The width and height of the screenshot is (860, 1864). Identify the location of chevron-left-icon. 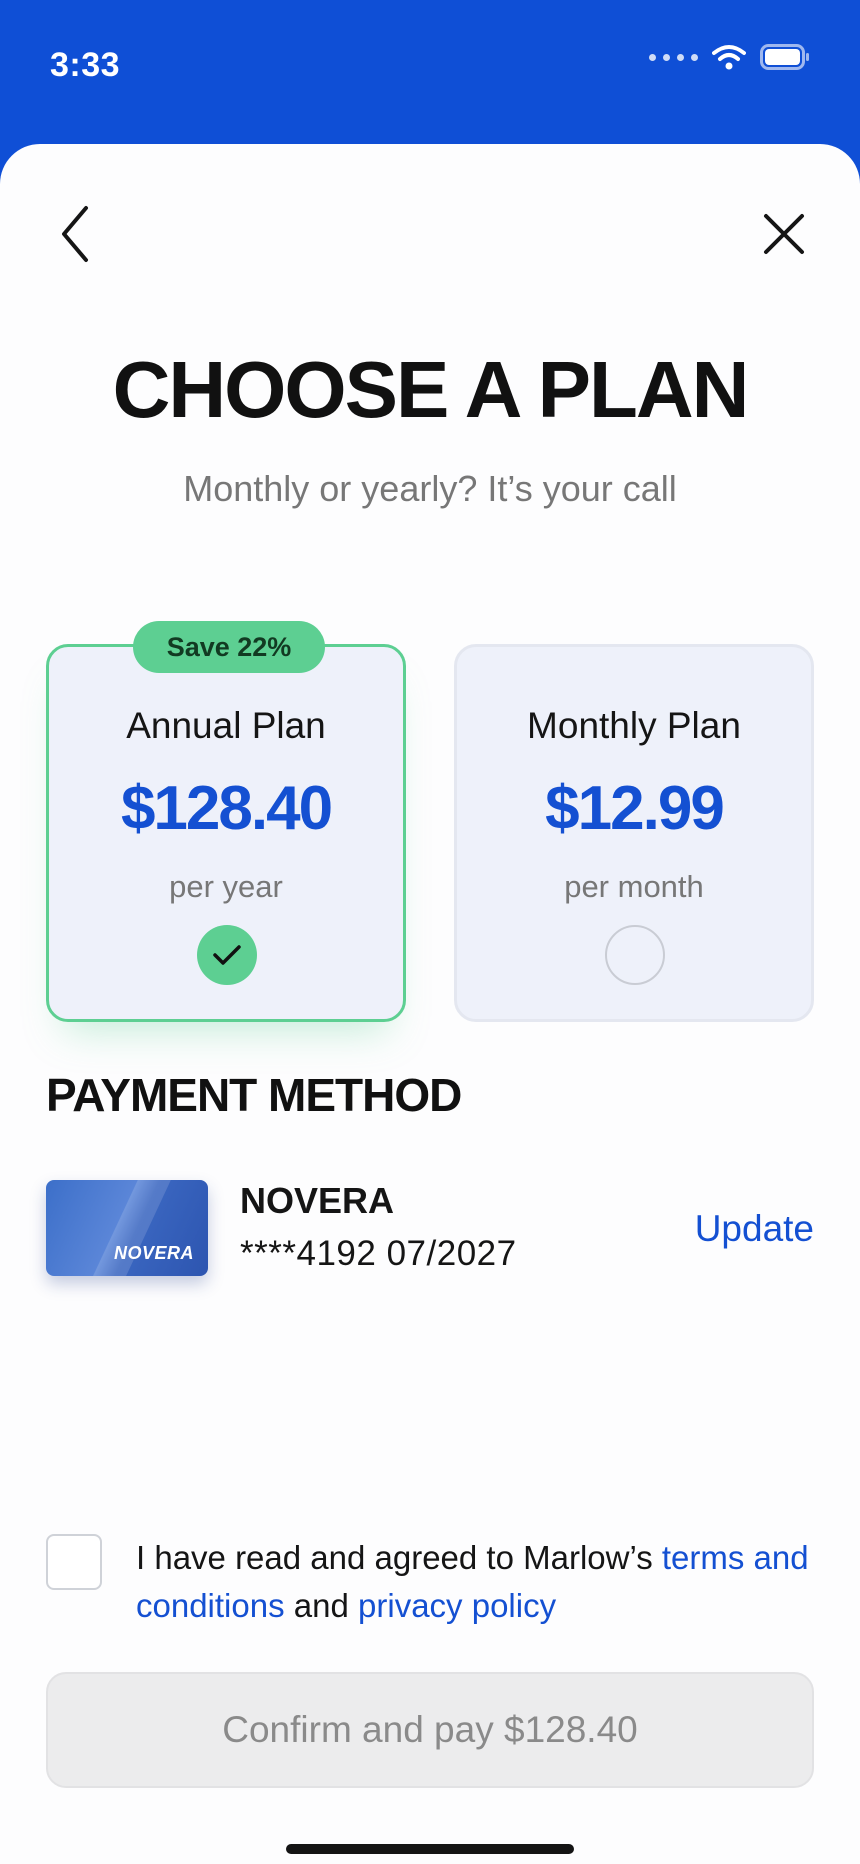
(75, 234).